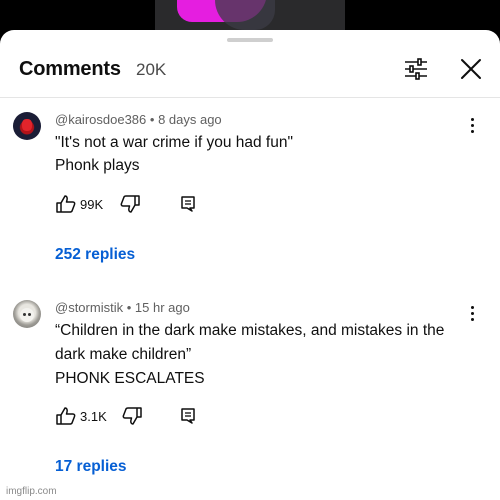  I want to click on comment-actions: 3.1K, so click(135, 416).